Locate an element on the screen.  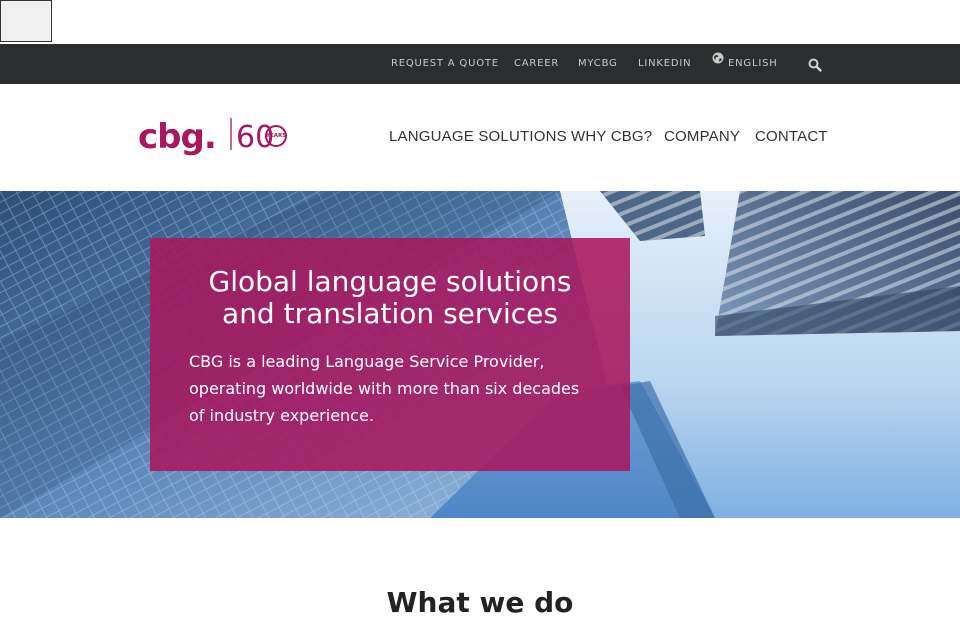
cbg-logo: cbg. 60 YEARS is located at coordinates (216, 137).